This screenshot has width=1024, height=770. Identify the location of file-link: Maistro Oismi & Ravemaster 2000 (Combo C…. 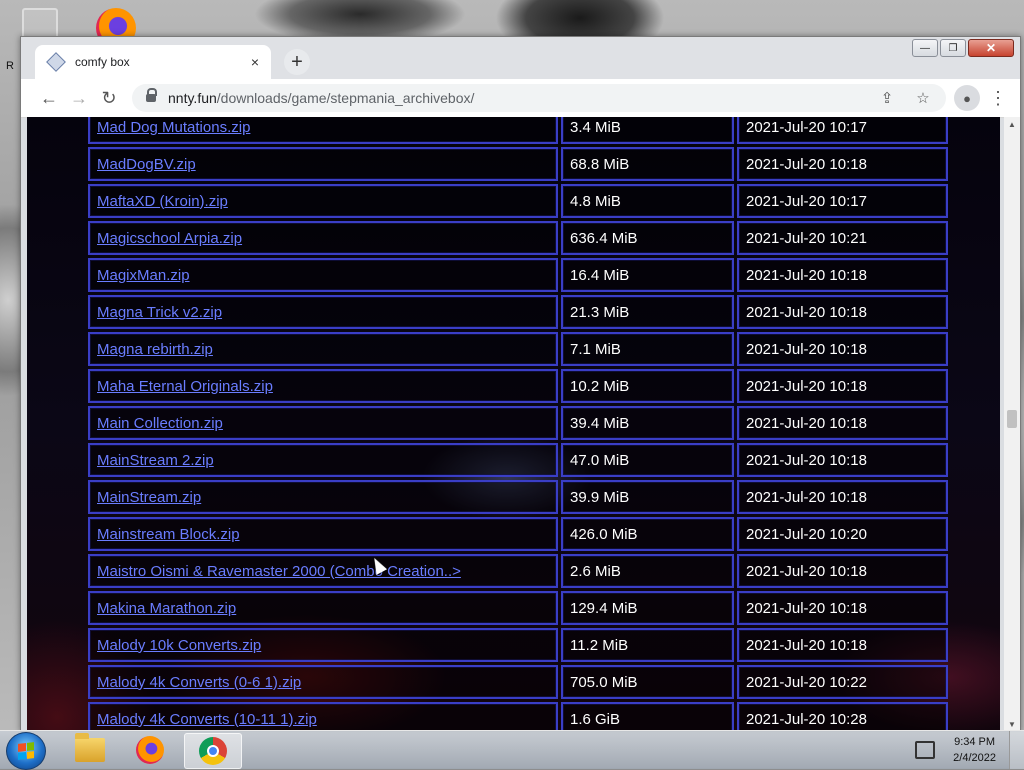
(279, 571).